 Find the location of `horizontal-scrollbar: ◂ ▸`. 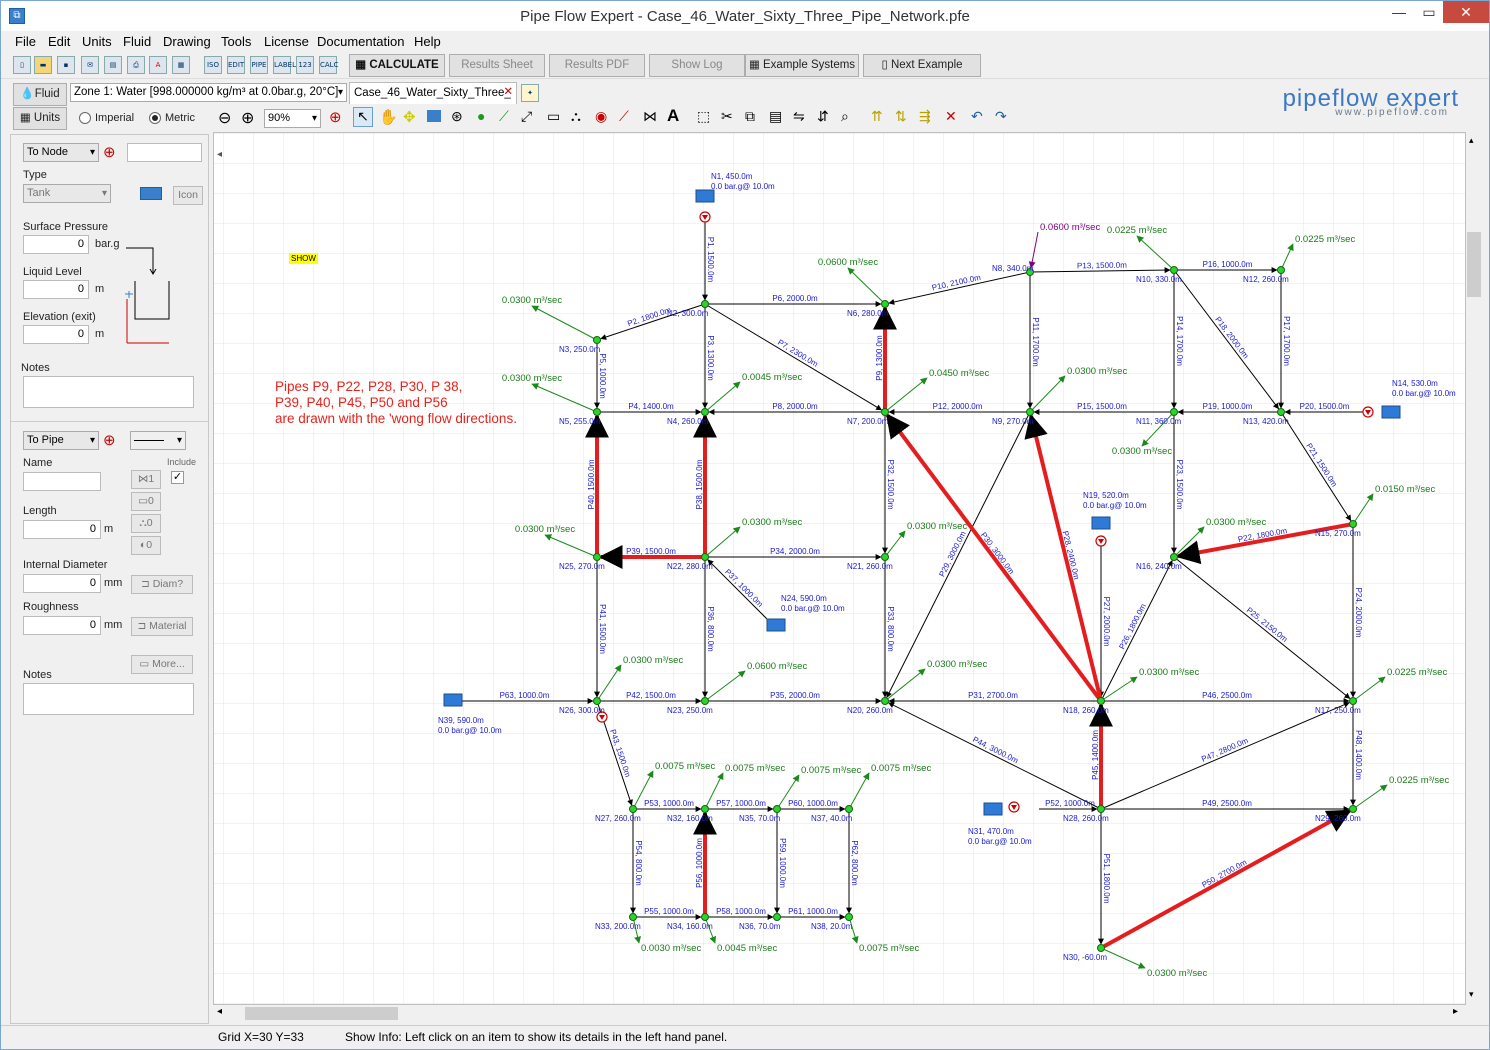

horizontal-scrollbar: ◂ ▸ is located at coordinates (839, 1013).